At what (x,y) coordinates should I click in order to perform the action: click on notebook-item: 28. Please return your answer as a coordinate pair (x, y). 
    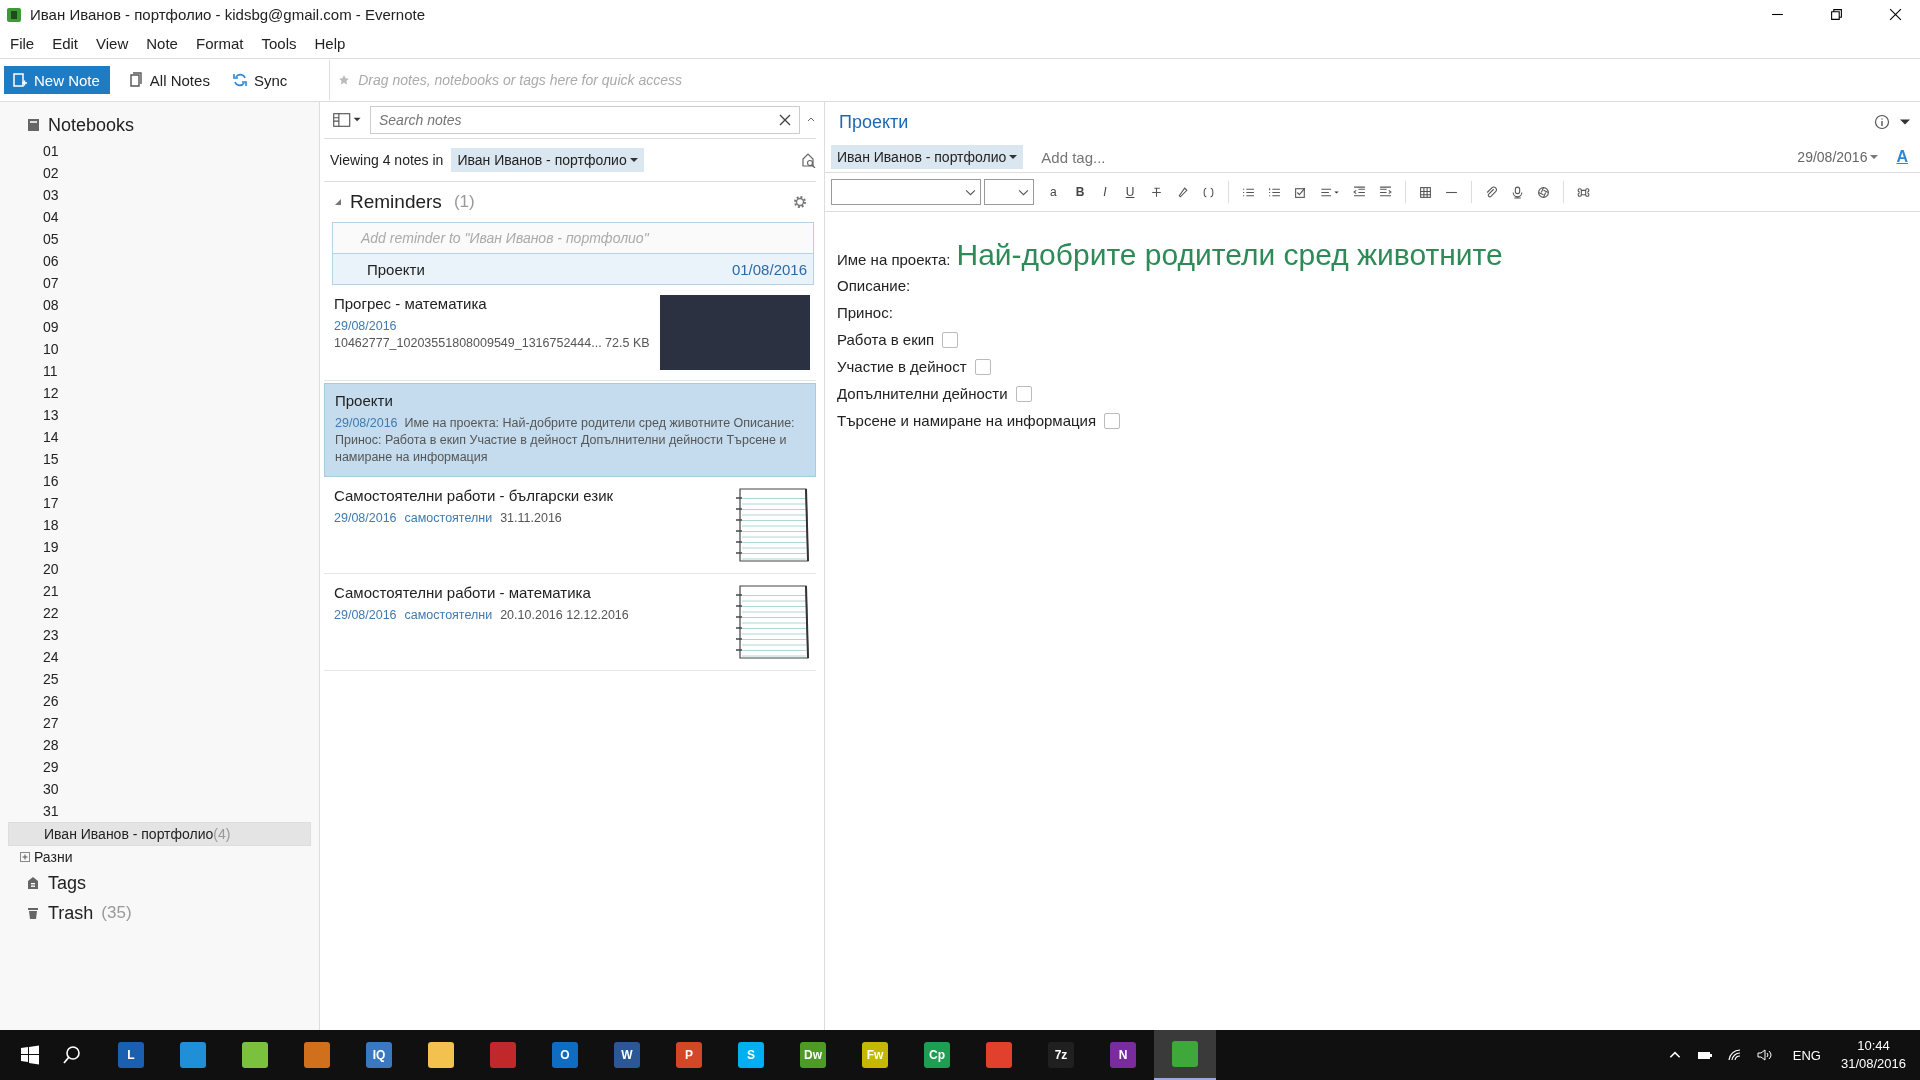
    Looking at the image, I should click on (159, 745).